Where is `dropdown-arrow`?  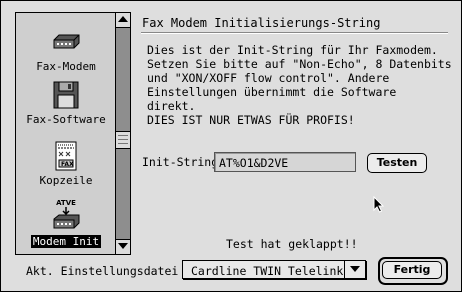
dropdown-arrow is located at coordinates (354, 269).